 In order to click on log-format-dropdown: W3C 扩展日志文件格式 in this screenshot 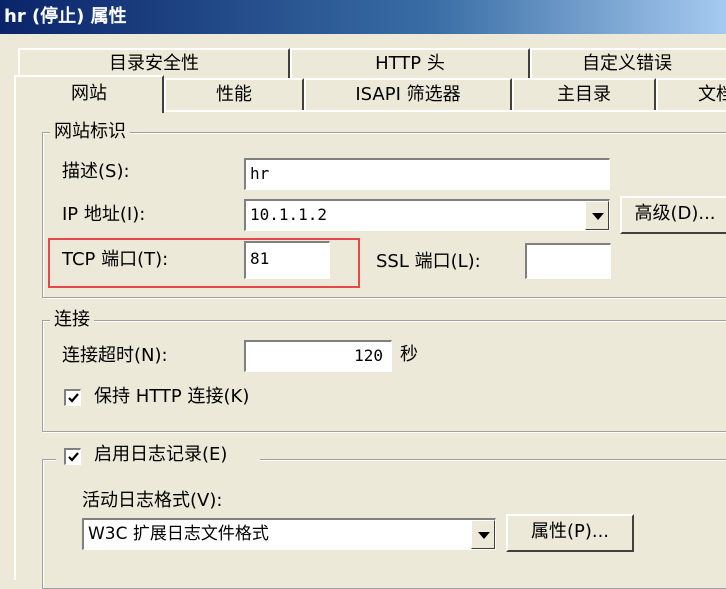, I will do `click(289, 534)`.